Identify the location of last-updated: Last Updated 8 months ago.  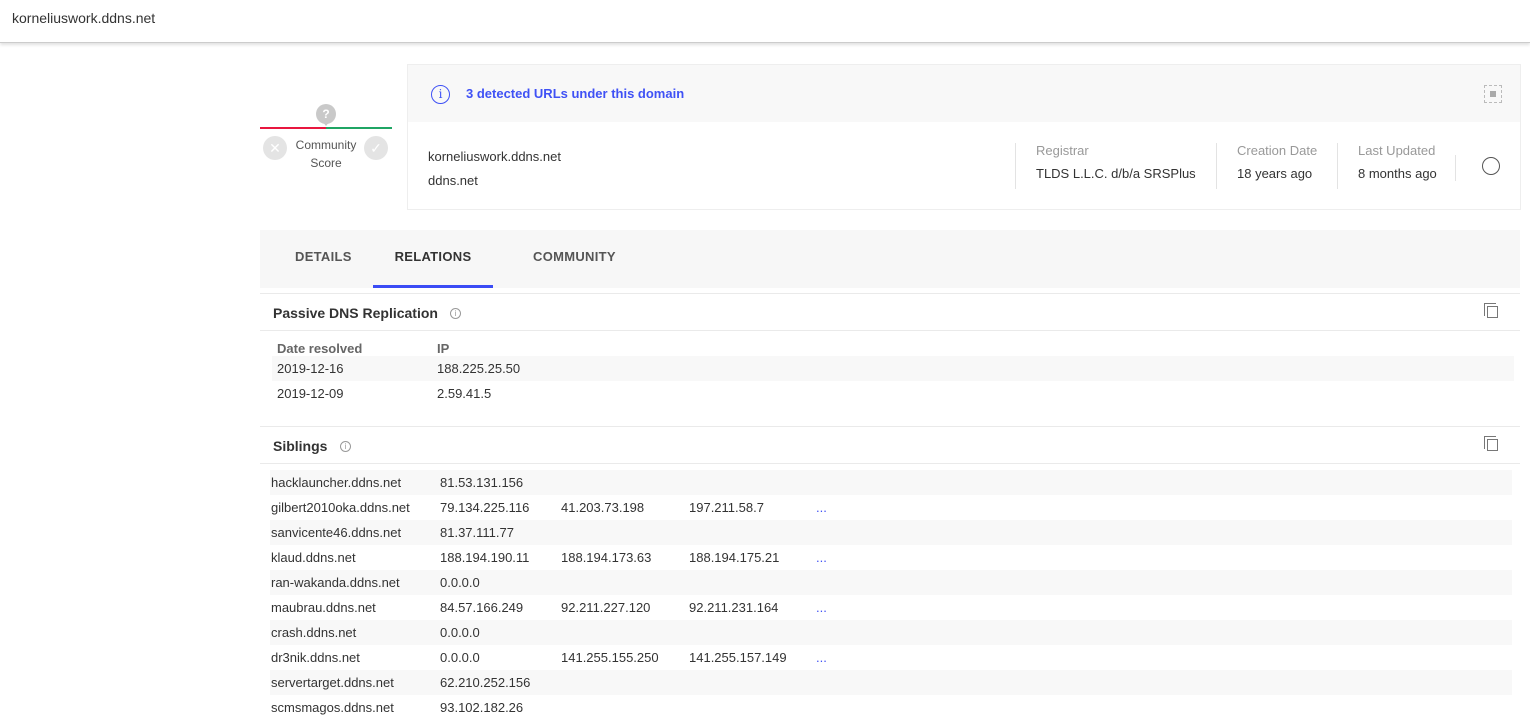
(1397, 166).